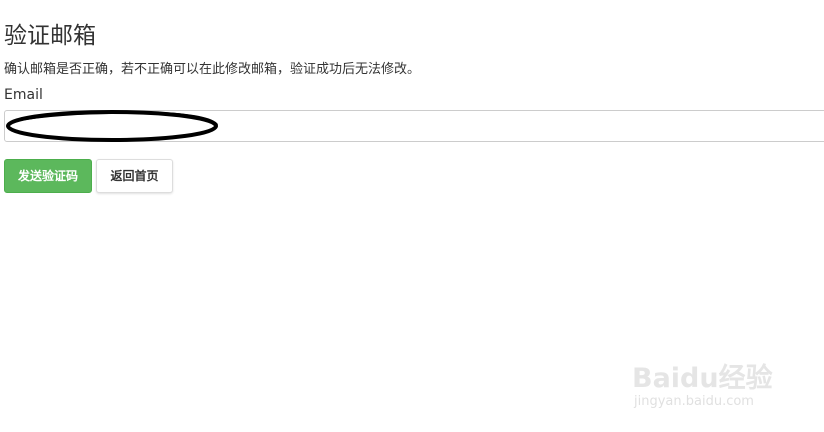  What do you see at coordinates (212, 69) in the screenshot?
I see `page-description: 确认邮箱是否正确，若不正确可以在此修改邮箱，验证成功后无法修改。` at bounding box center [212, 69].